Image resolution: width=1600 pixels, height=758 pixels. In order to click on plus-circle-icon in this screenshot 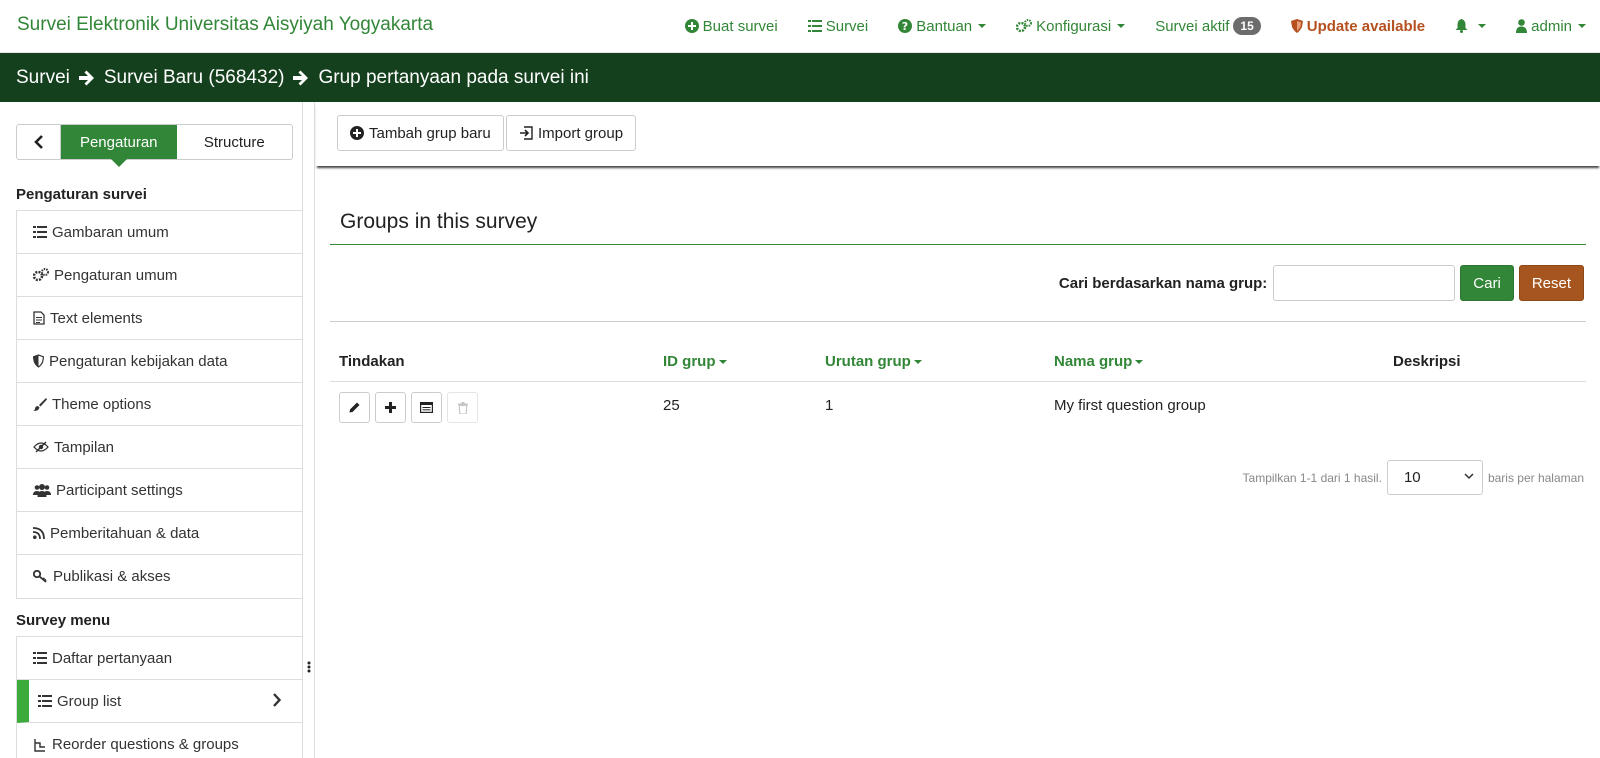, I will do `click(691, 26)`.